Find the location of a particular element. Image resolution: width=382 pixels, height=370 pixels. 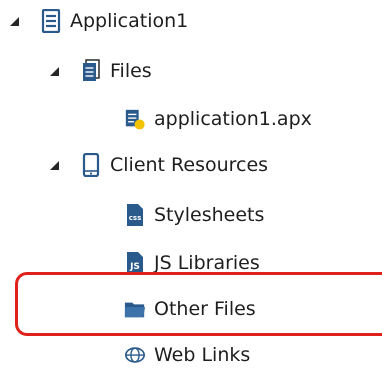

folder-icon is located at coordinates (135, 309).